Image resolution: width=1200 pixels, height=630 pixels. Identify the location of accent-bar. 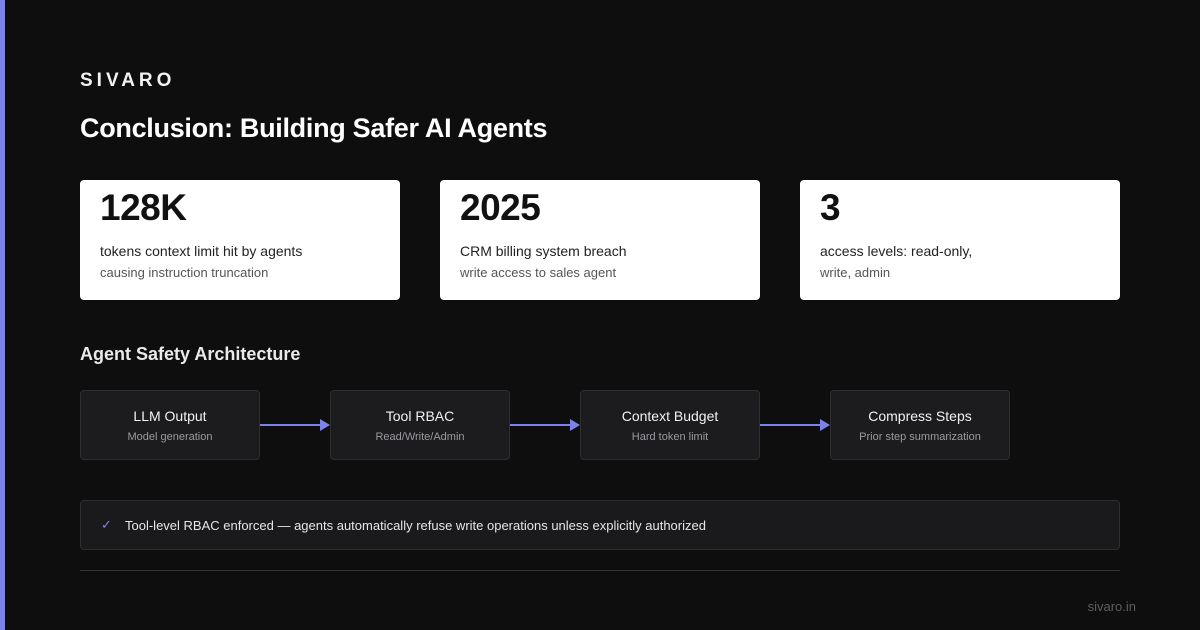
(2, 315).